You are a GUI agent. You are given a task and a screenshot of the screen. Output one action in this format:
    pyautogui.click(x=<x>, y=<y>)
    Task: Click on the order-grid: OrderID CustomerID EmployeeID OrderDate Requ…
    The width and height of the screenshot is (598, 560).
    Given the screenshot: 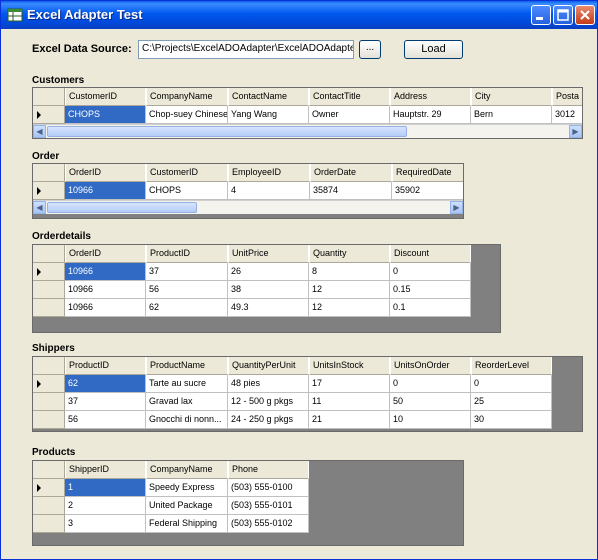 What is the action you would take?
    pyautogui.click(x=248, y=191)
    